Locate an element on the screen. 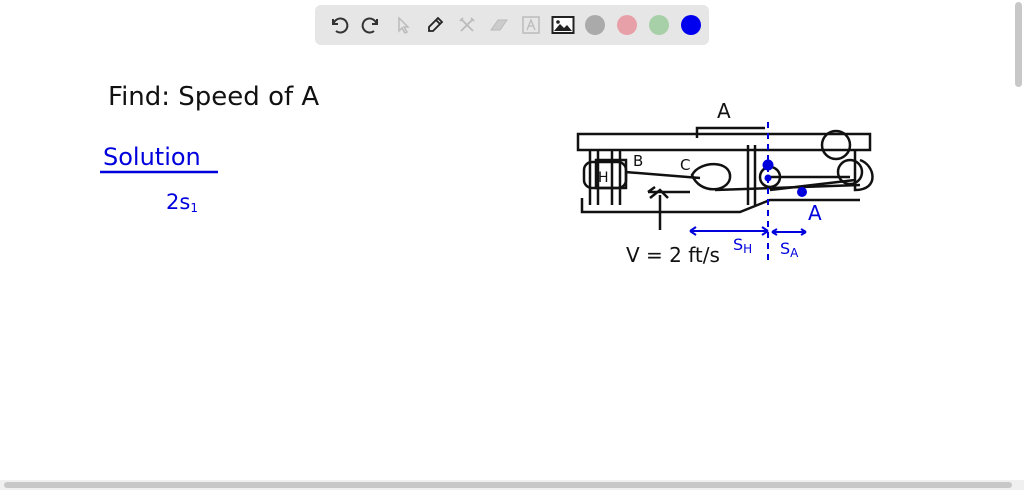  label-a-blue: A is located at coordinates (815, 213).